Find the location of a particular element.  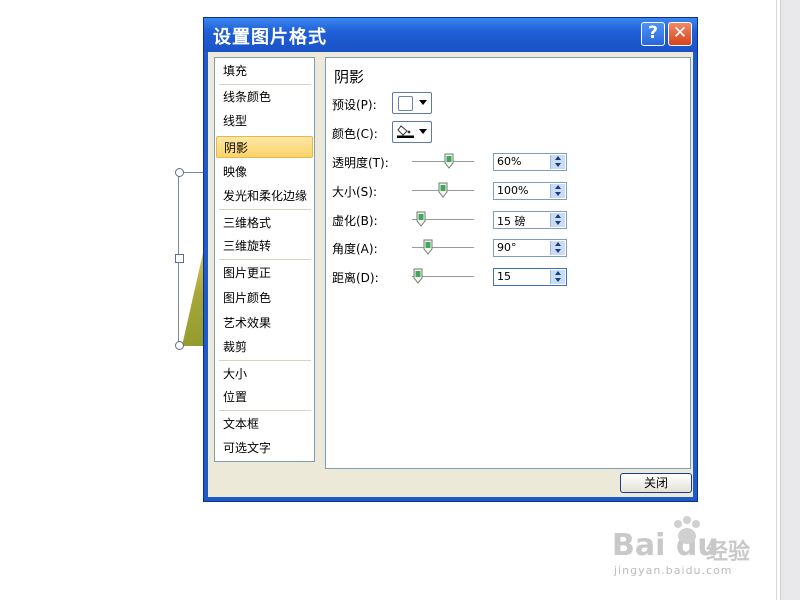

transparency-spin-input: 60% is located at coordinates (530, 162).